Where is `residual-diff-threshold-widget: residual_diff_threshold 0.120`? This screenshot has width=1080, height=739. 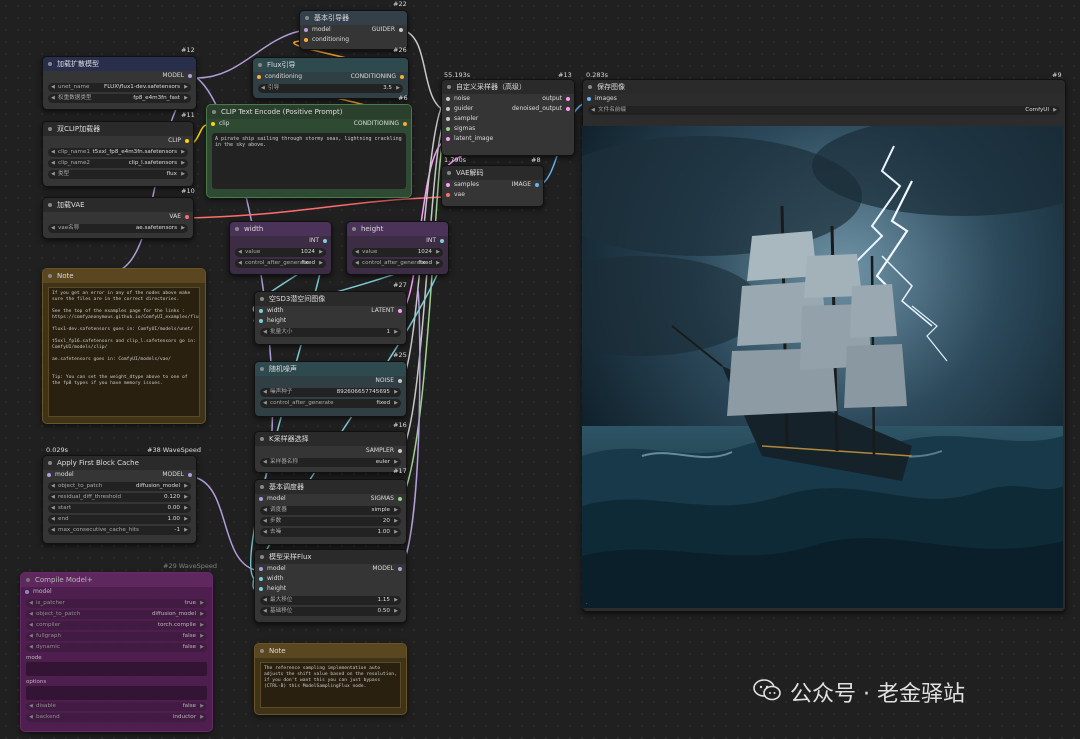
residual-diff-threshold-widget: residual_diff_threshold 0.120 is located at coordinates (119, 497).